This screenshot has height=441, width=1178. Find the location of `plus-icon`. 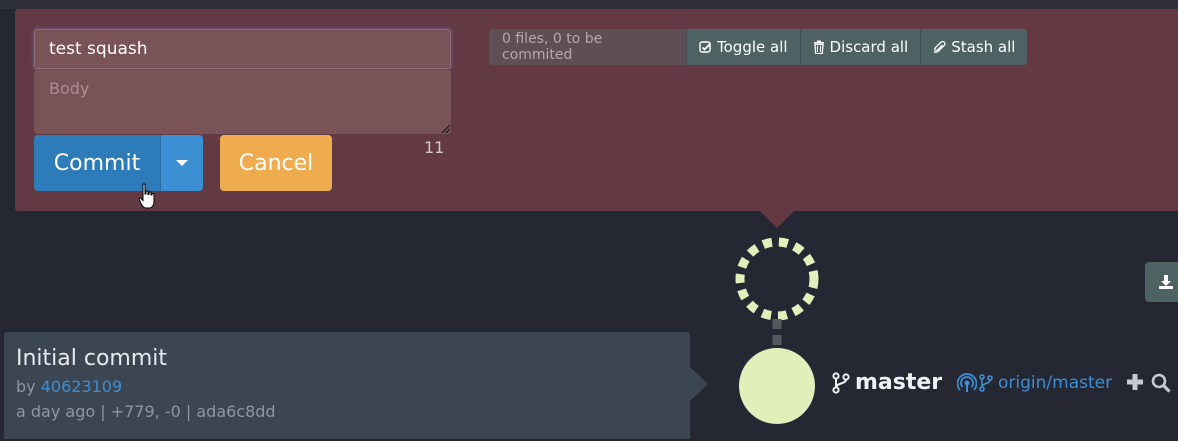

plus-icon is located at coordinates (1135, 382).